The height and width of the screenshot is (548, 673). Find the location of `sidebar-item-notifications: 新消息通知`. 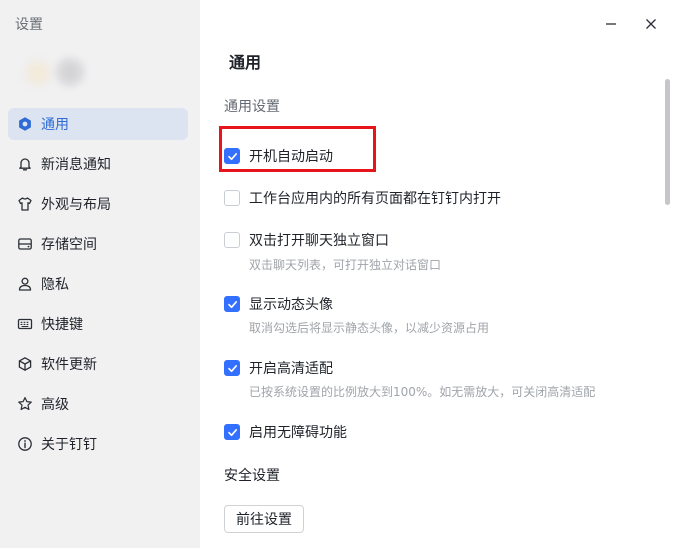

sidebar-item-notifications: 新消息通知 is located at coordinates (98, 164).